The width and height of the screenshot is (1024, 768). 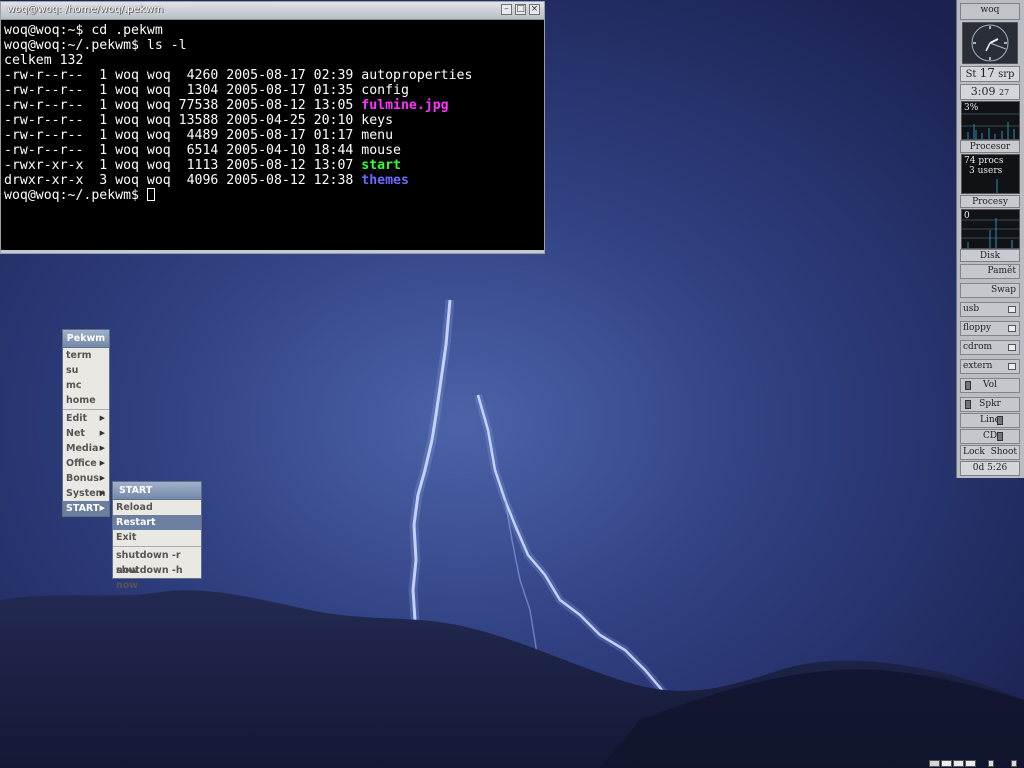 What do you see at coordinates (82, 448) in the screenshot?
I see `menu-item-label: Media` at bounding box center [82, 448].